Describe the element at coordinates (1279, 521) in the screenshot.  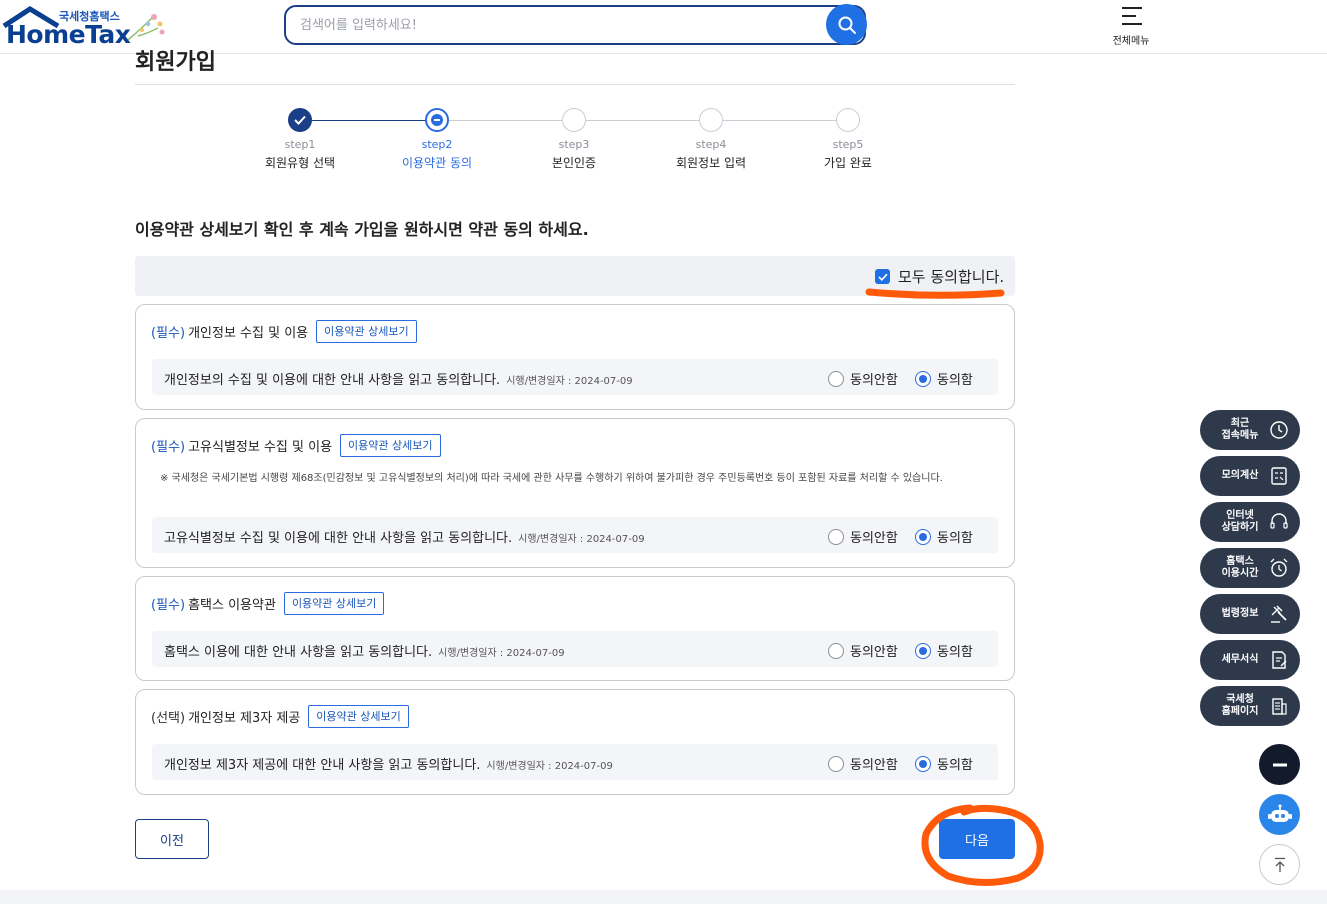
I see `headset-icon` at that location.